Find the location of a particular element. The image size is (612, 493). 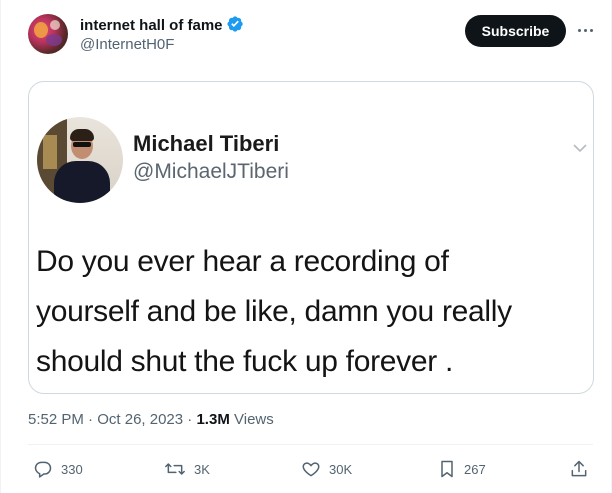

like-icon is located at coordinates (311, 469).